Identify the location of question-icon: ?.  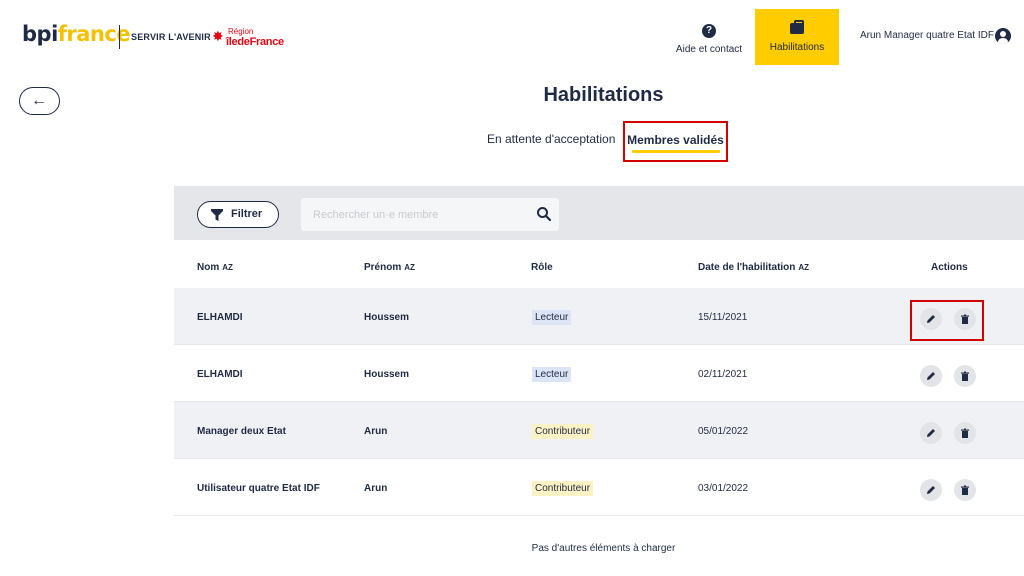
(709, 31).